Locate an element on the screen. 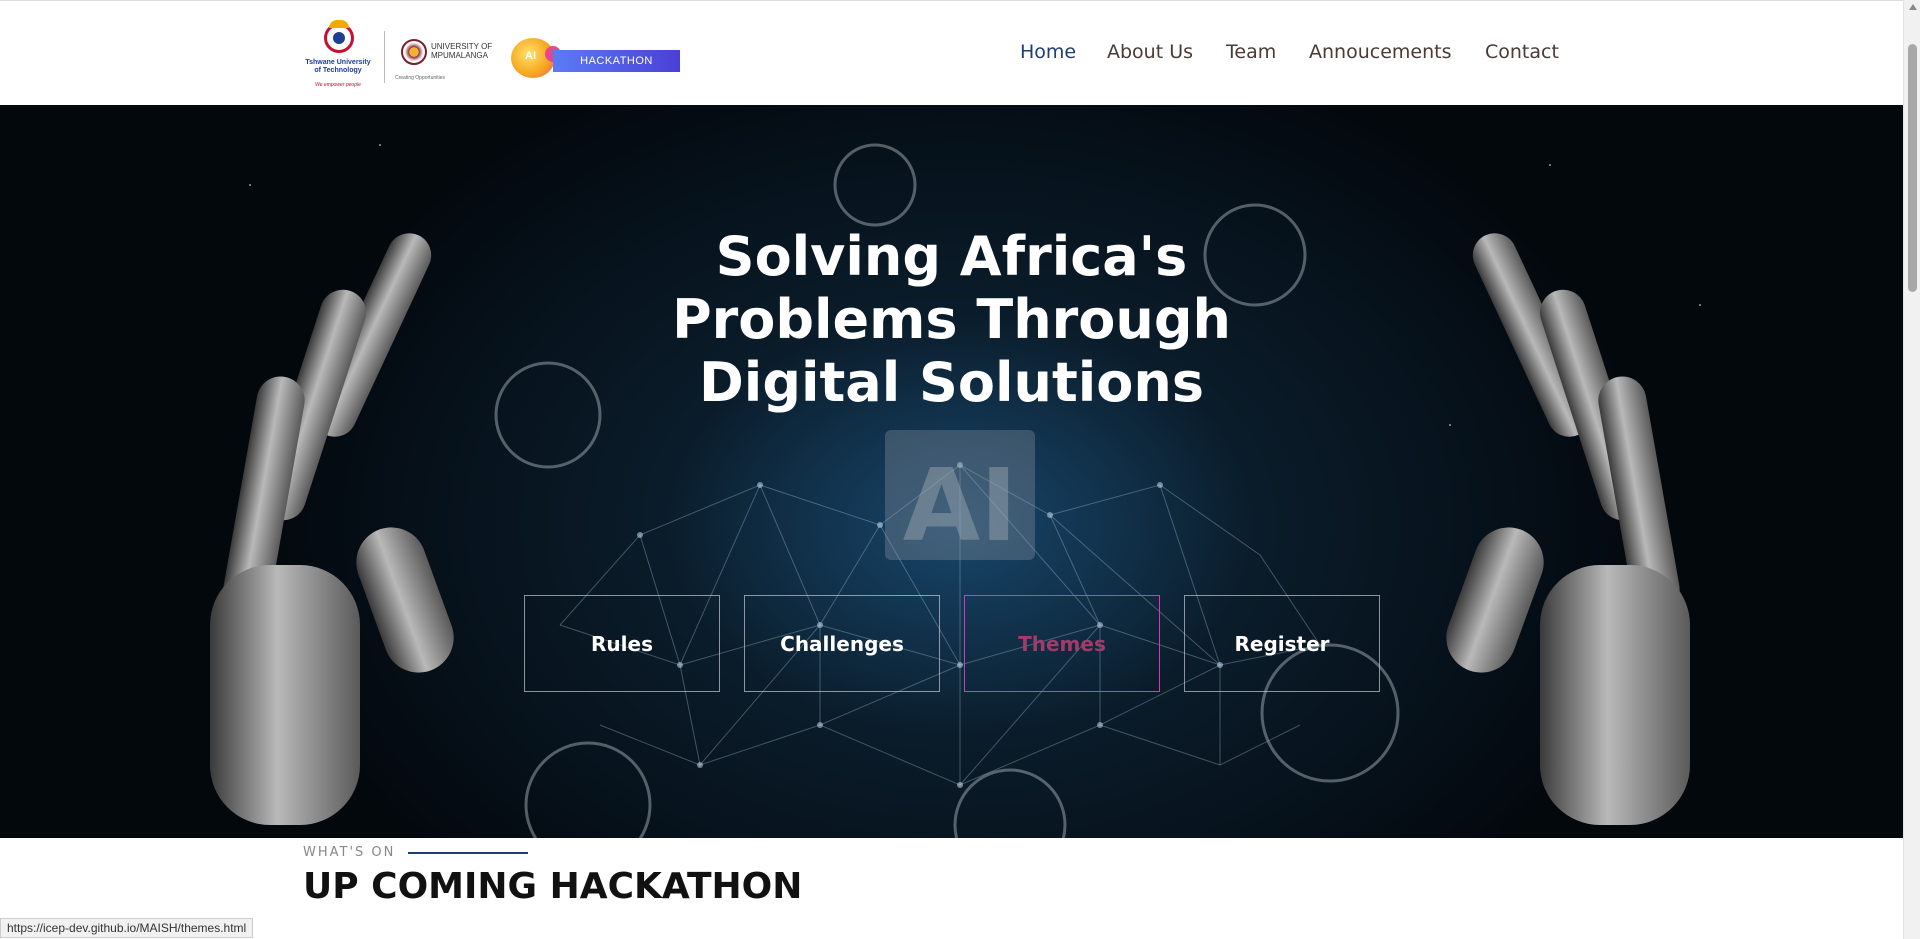 Image resolution: width=1920 pixels, height=939 pixels. tut-tagline: We empower people is located at coordinates (338, 85).